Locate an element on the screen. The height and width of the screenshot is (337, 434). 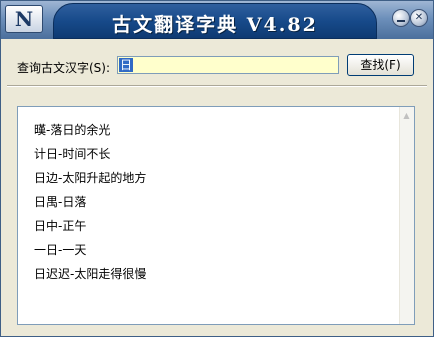
list-item: 日迟迟-太阳走得很慢 is located at coordinates (90, 273).